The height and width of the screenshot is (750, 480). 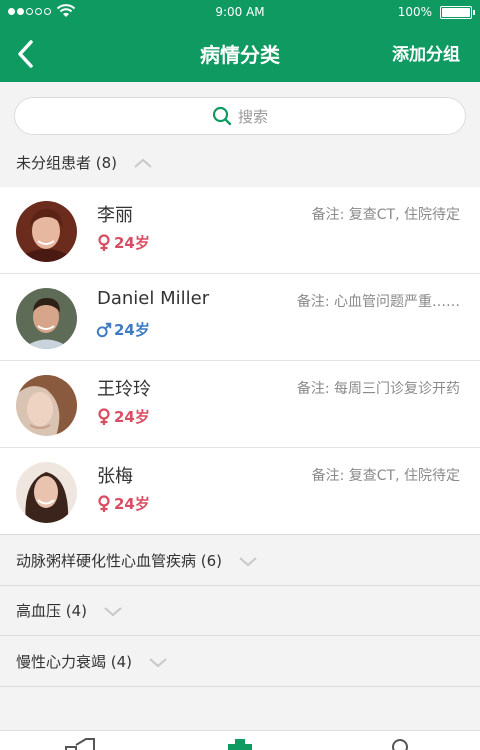 What do you see at coordinates (119, 561) in the screenshot?
I see `group-label: 动脉粥样硬化性心血管疾病 (6)` at bounding box center [119, 561].